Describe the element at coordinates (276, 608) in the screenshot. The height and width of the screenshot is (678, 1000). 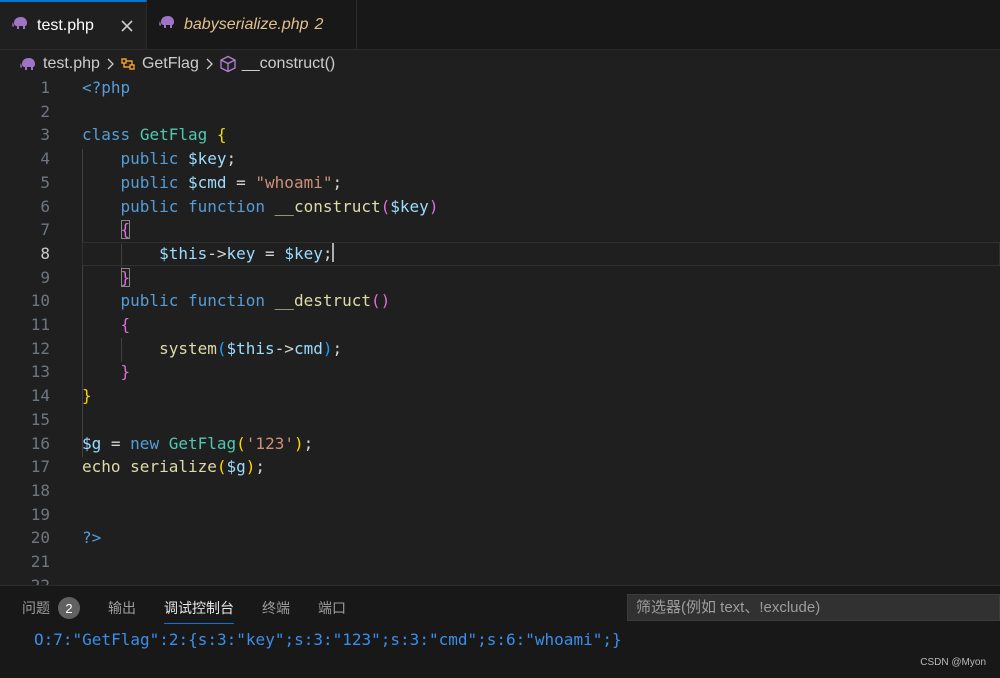
I see `tab-terminal: 终端` at that location.